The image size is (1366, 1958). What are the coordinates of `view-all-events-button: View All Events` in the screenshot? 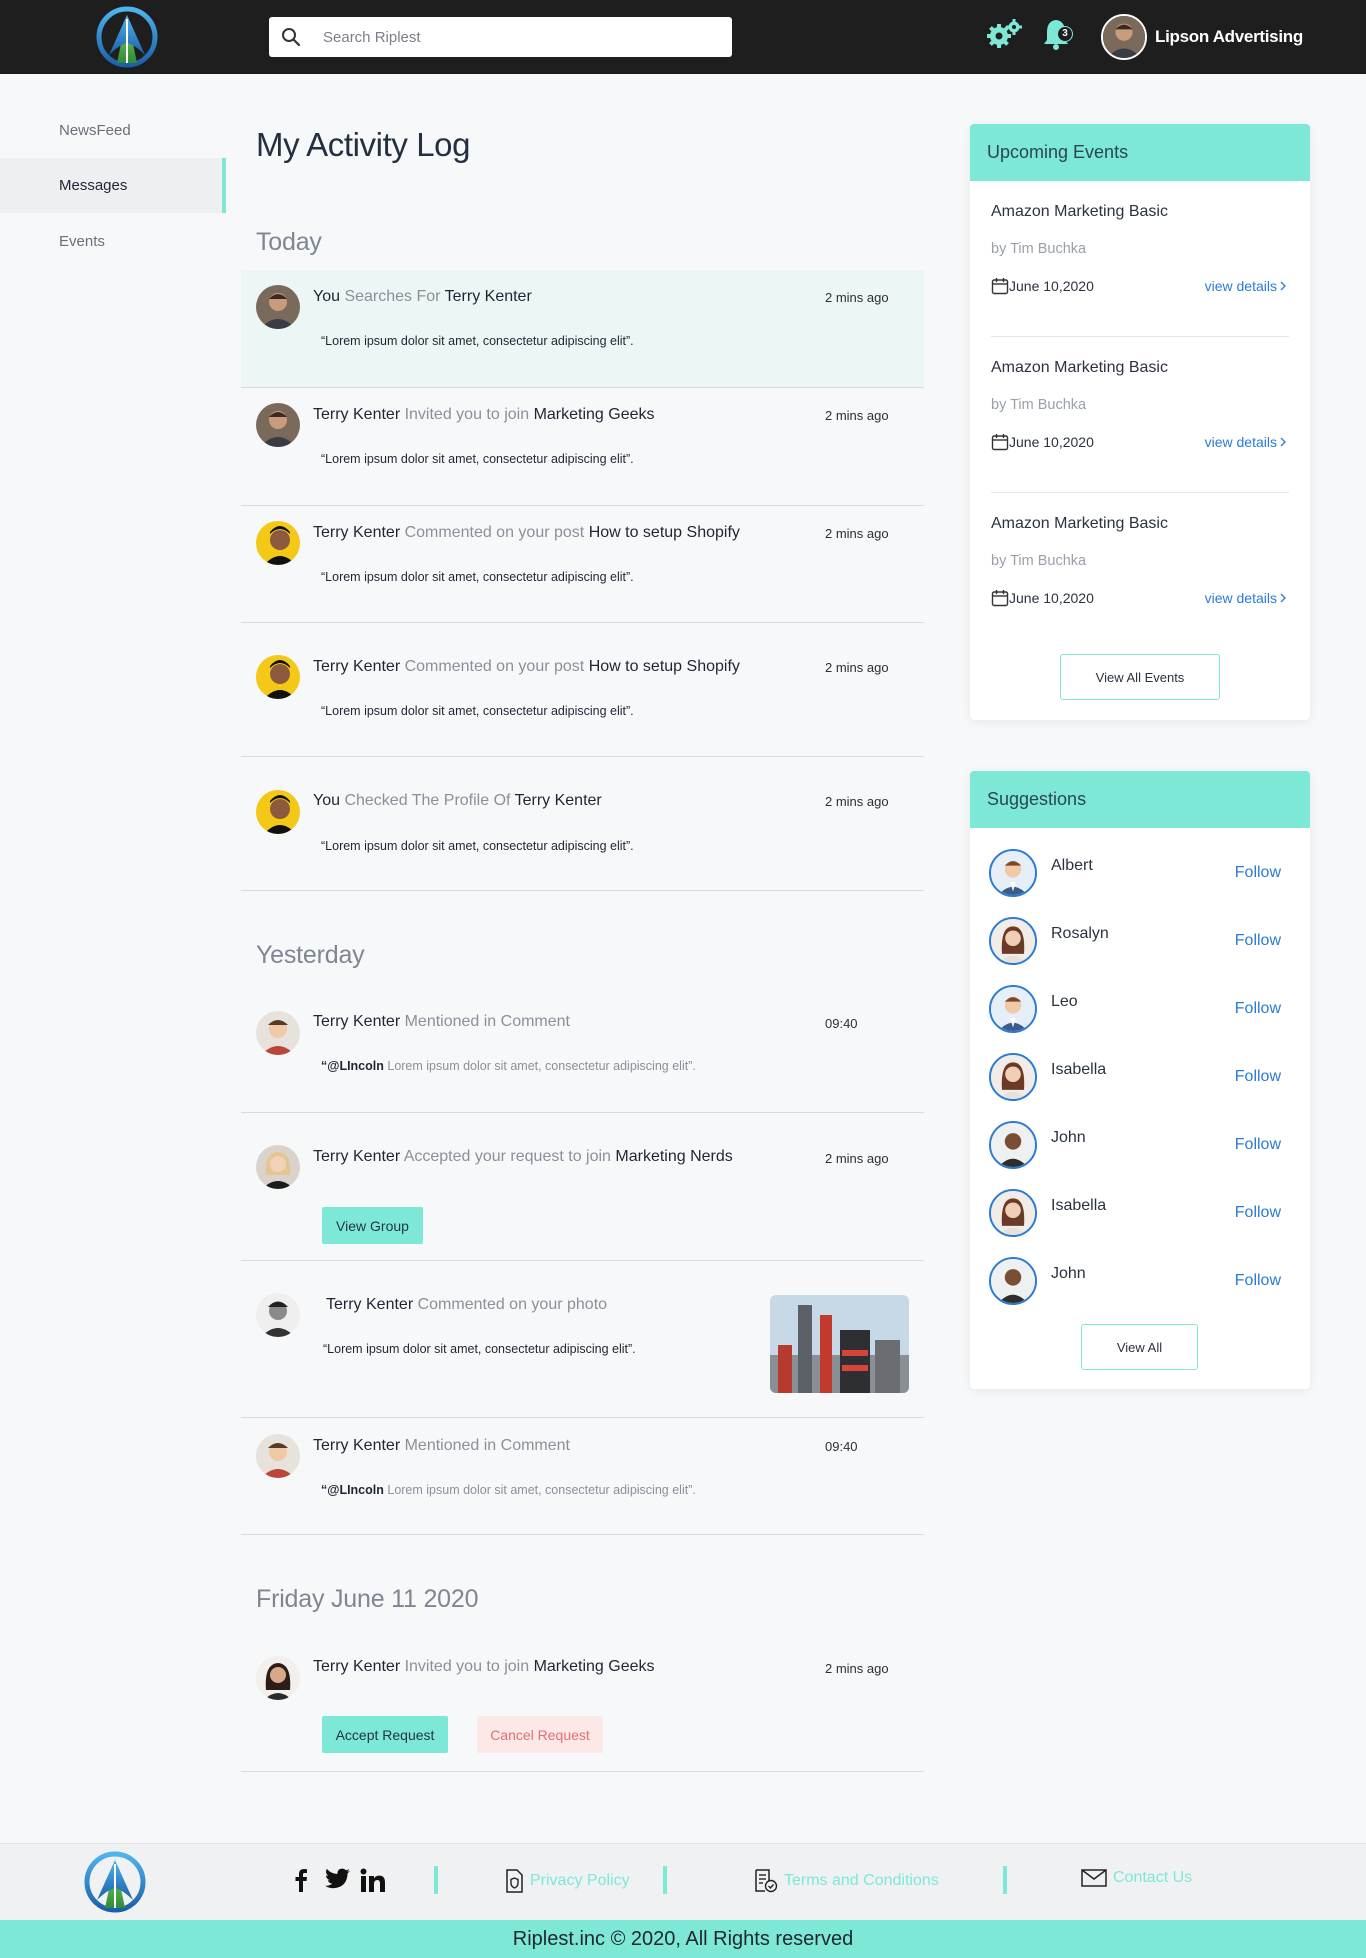 It's located at (1140, 677).